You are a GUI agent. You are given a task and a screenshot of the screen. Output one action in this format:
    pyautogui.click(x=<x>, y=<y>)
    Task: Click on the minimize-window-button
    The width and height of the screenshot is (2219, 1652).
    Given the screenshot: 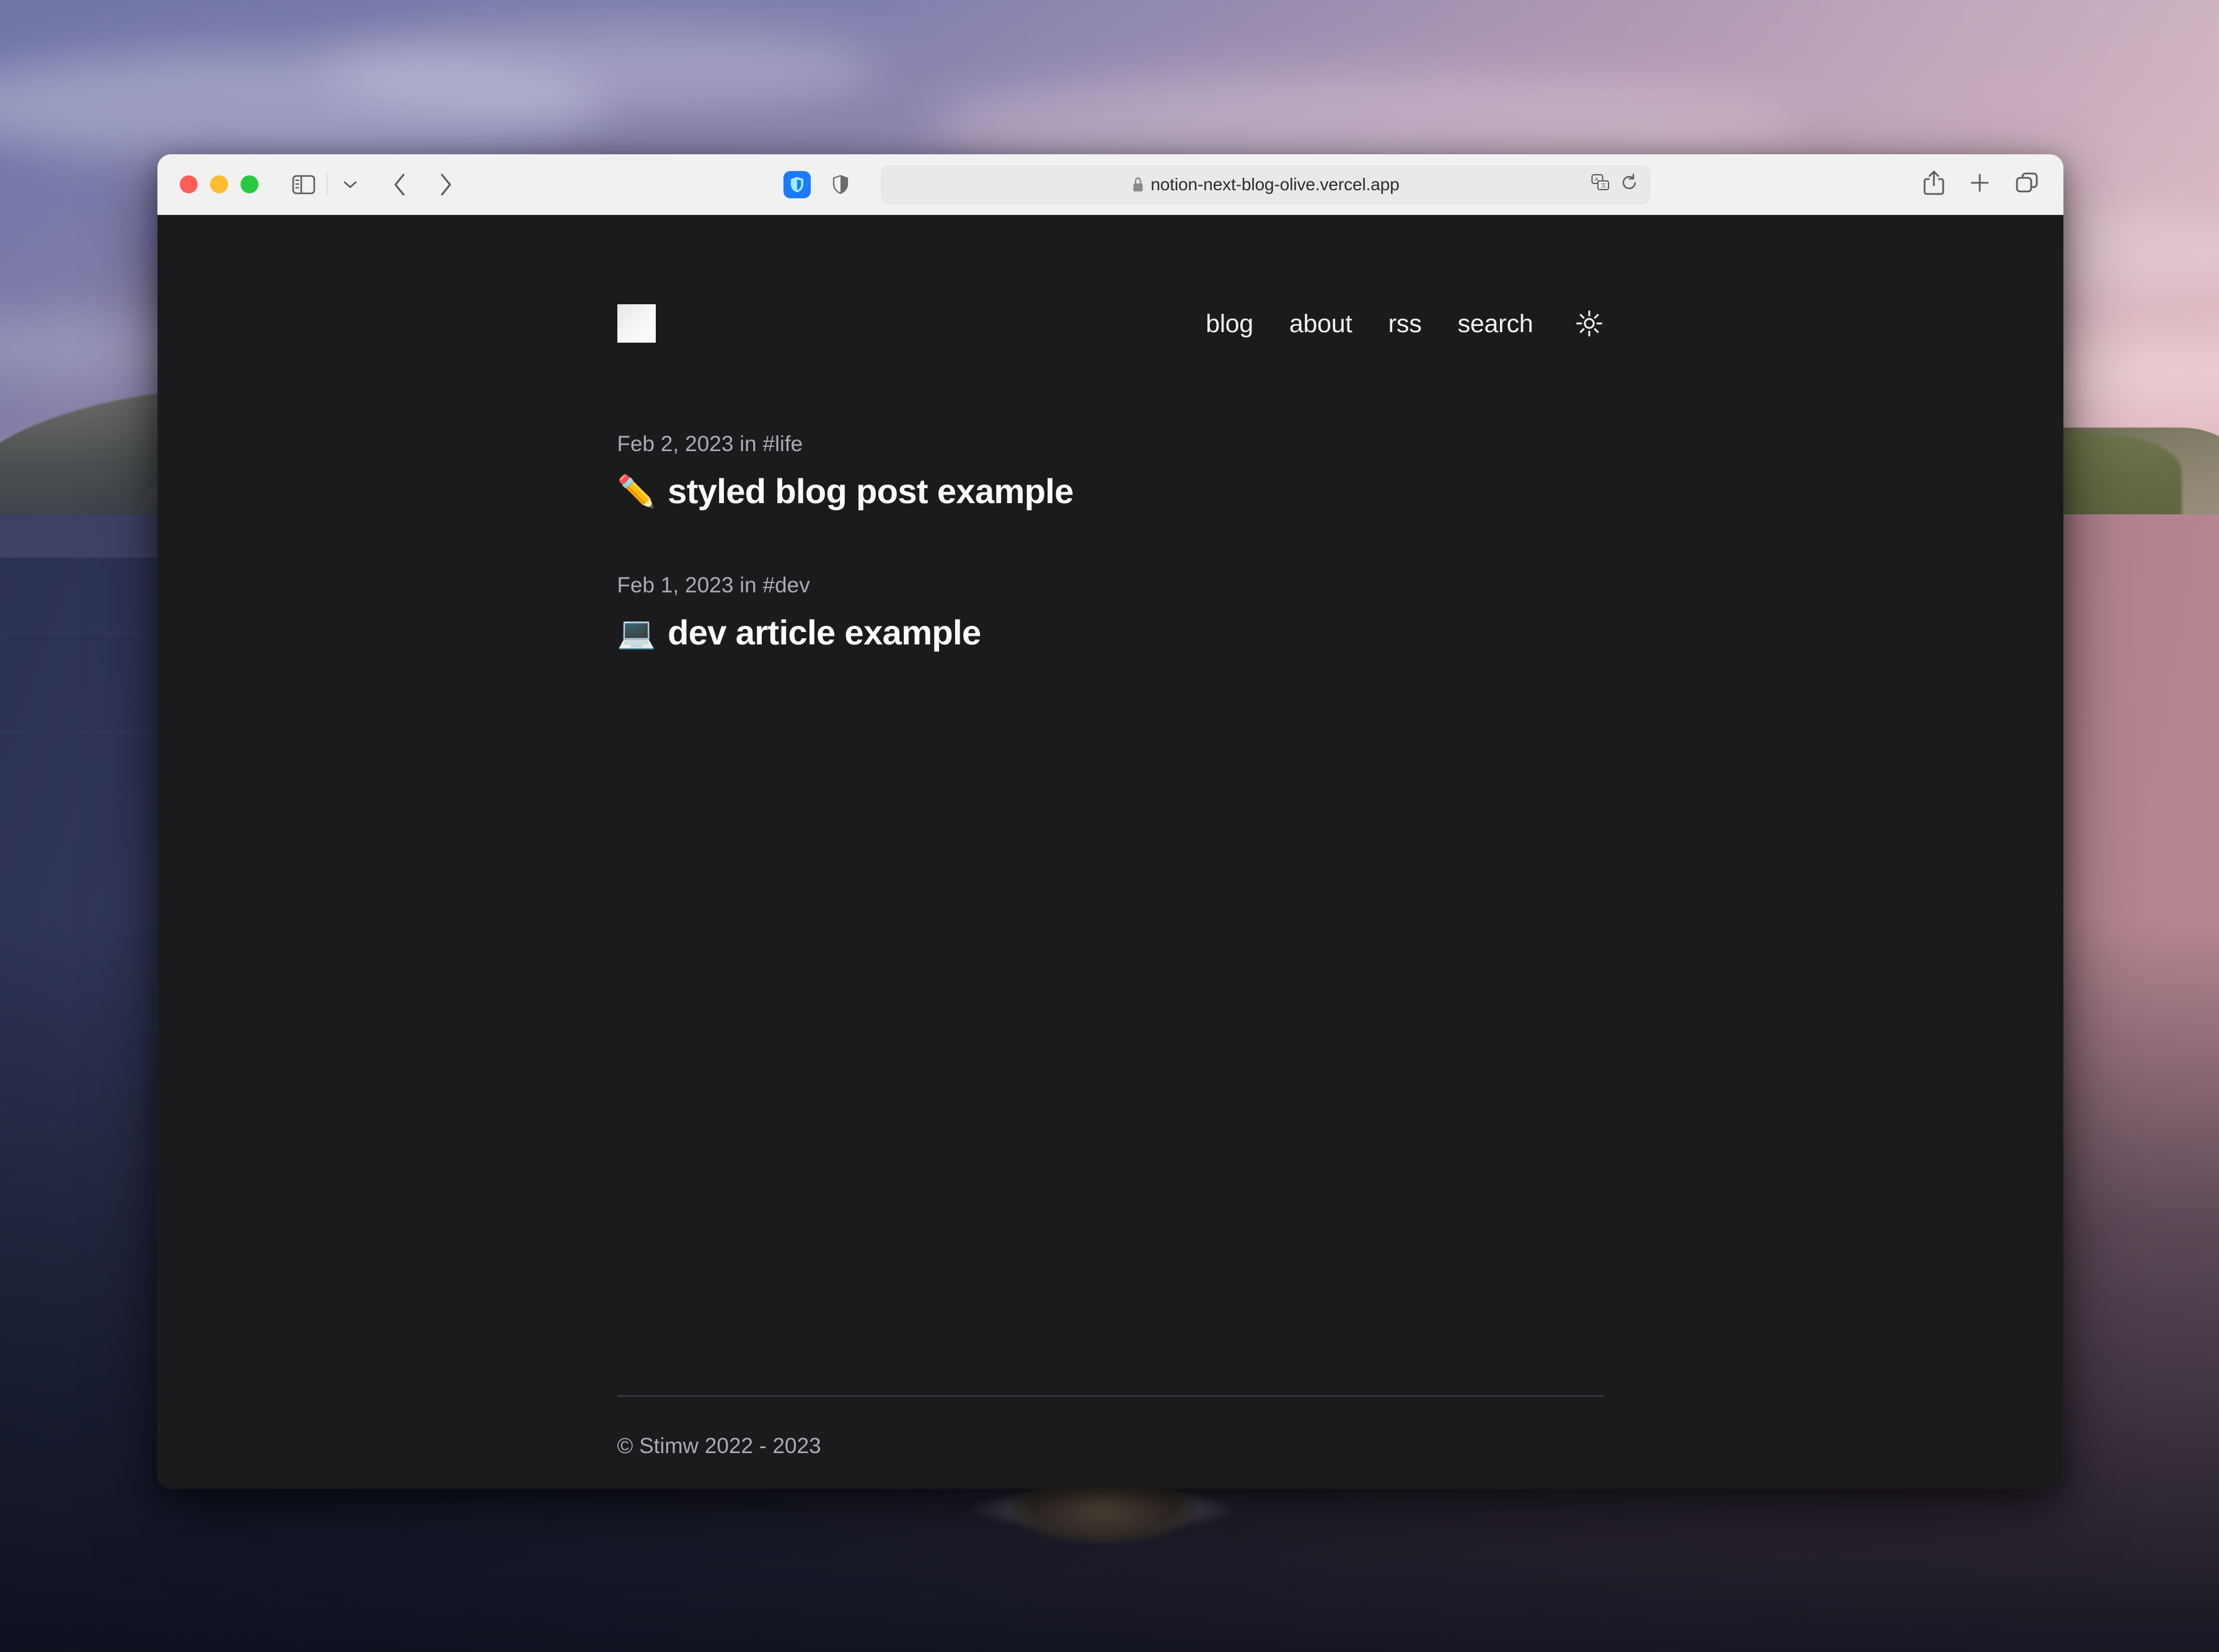 What is the action you would take?
    pyautogui.click(x=219, y=184)
    